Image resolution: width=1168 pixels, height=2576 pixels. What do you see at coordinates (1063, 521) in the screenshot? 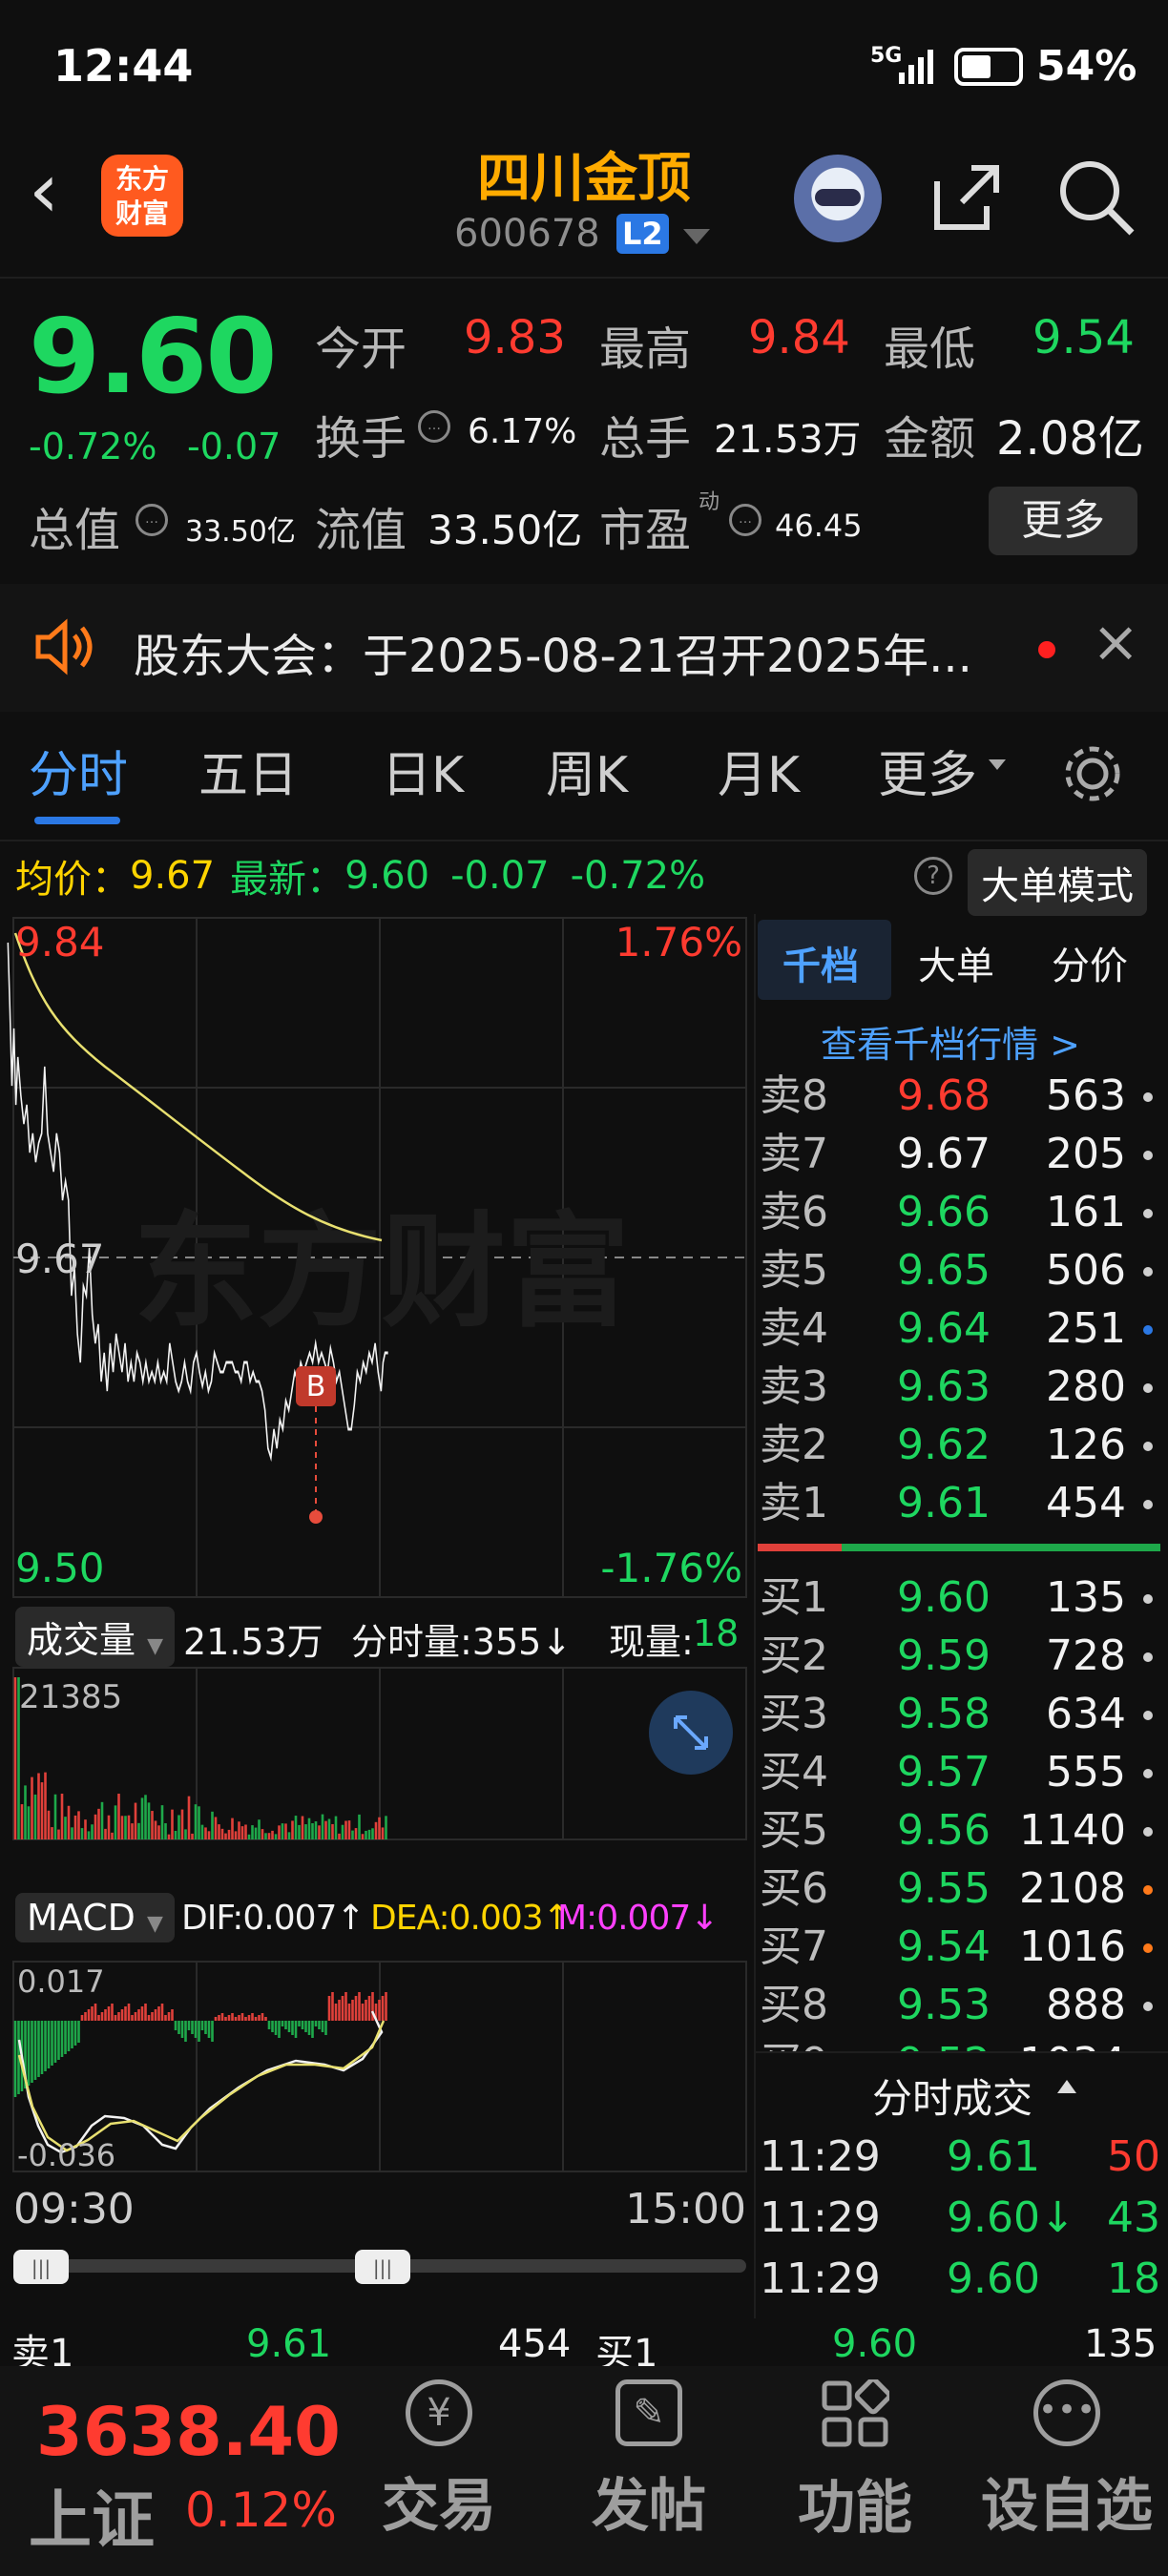
I see `more-button: 更多` at bounding box center [1063, 521].